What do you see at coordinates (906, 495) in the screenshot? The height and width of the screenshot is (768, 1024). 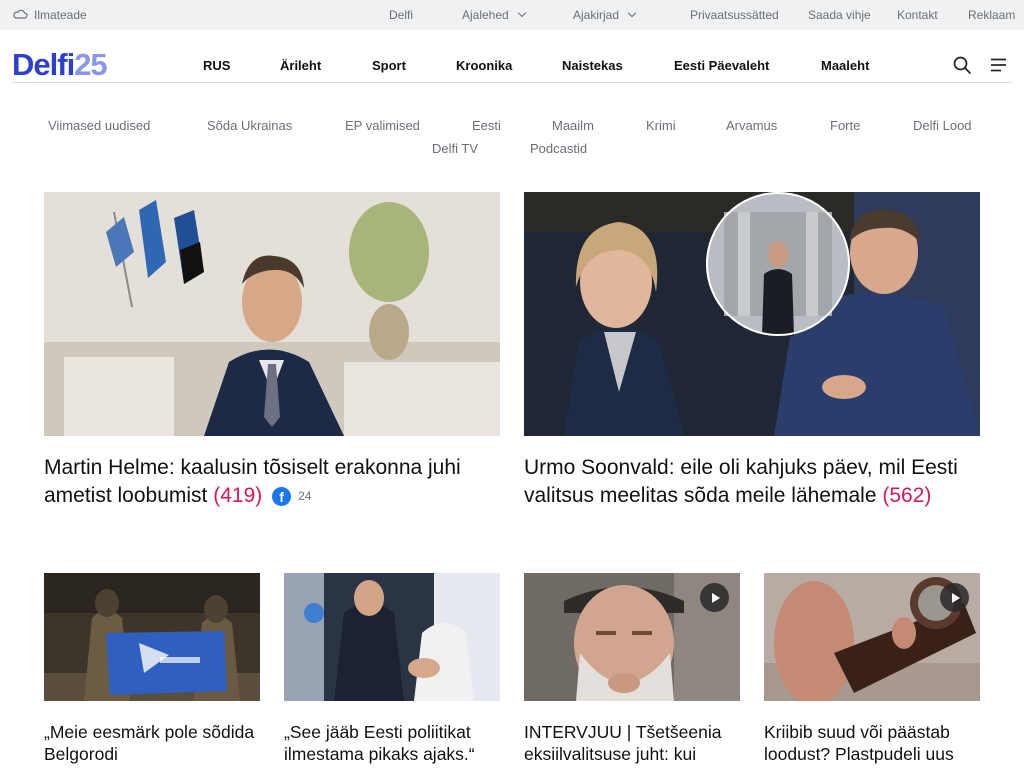 I see `comment-count: (562)` at bounding box center [906, 495].